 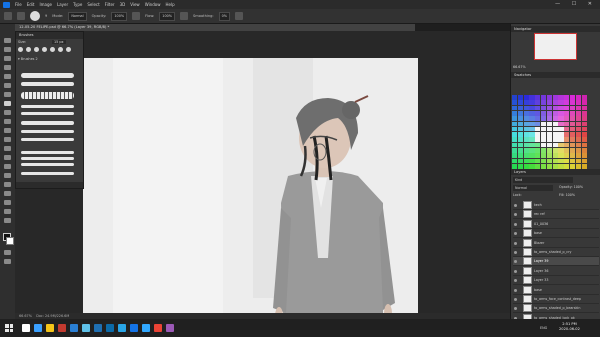 I want to click on layer-row: 01_0036, so click(x=556, y=224).